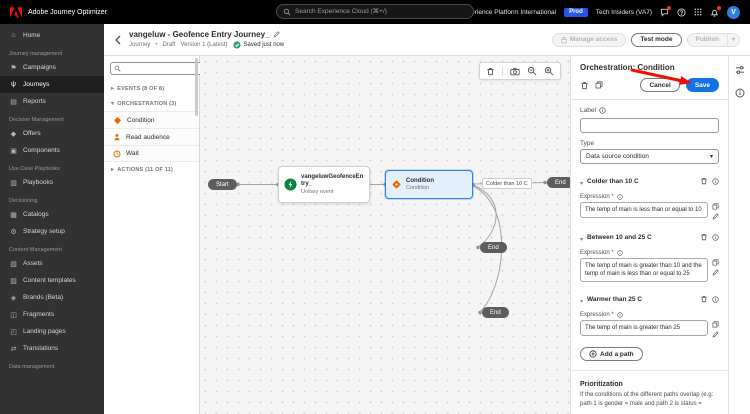 Image resolution: width=750 pixels, height=414 pixels. Describe the element at coordinates (649, 99) in the screenshot. I see `divider` at that location.